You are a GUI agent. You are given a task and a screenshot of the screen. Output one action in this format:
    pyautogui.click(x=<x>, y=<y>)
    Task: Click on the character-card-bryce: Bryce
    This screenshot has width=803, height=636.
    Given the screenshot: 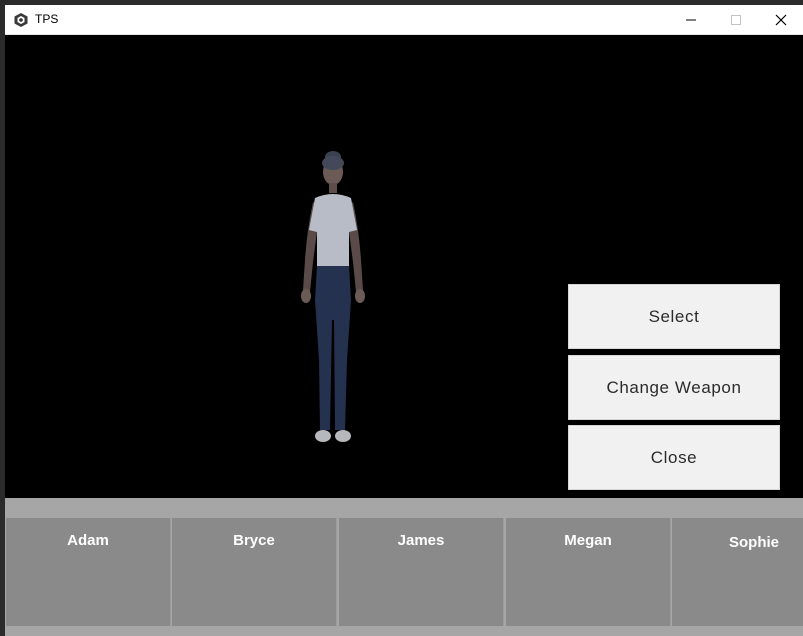 What is the action you would take?
    pyautogui.click(x=254, y=572)
    